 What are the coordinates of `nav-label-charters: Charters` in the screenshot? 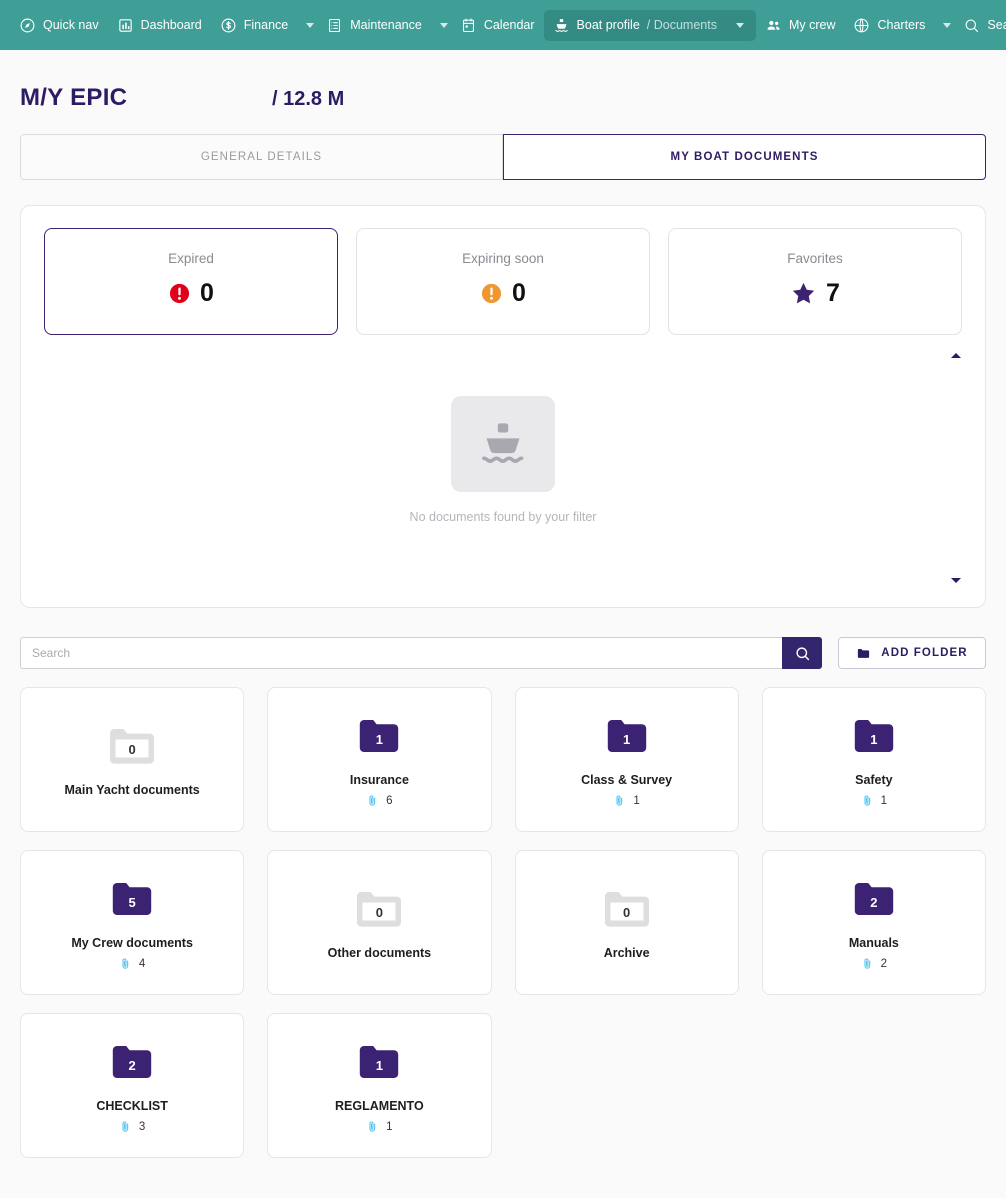 It's located at (901, 24).